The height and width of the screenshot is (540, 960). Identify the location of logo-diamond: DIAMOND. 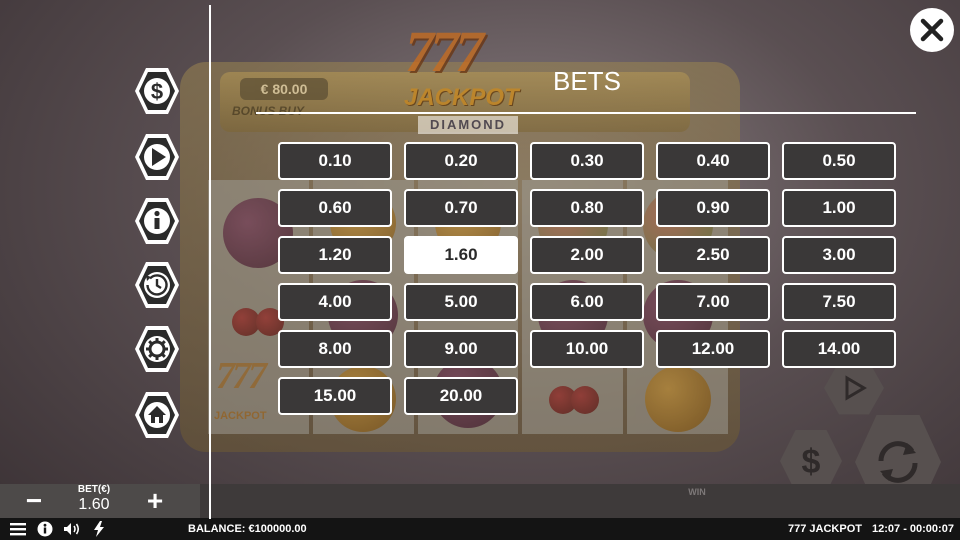
(468, 125).